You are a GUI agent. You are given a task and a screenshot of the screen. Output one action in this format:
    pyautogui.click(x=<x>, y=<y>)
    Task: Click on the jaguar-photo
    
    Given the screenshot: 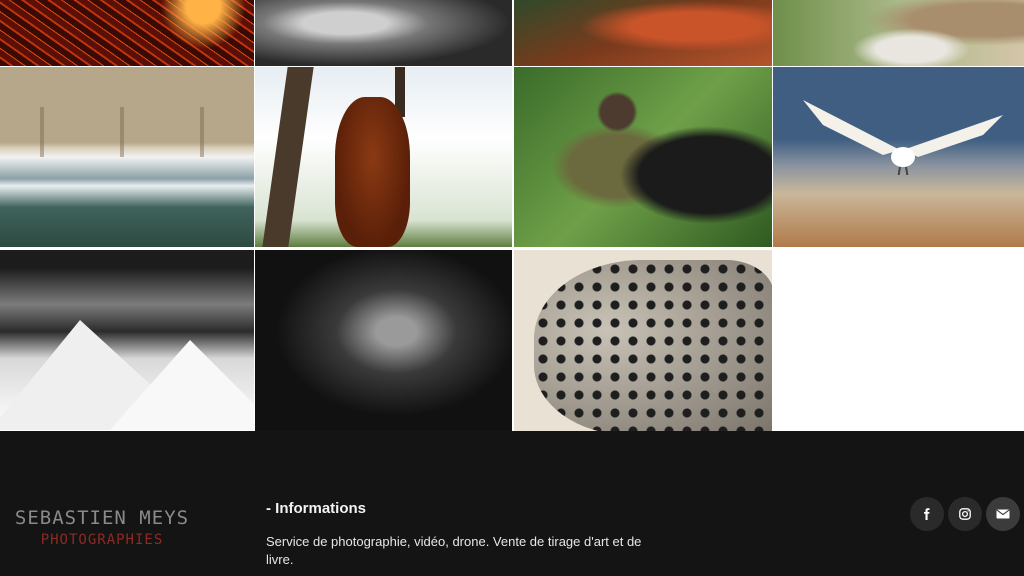 What is the action you would take?
    pyautogui.click(x=643, y=340)
    